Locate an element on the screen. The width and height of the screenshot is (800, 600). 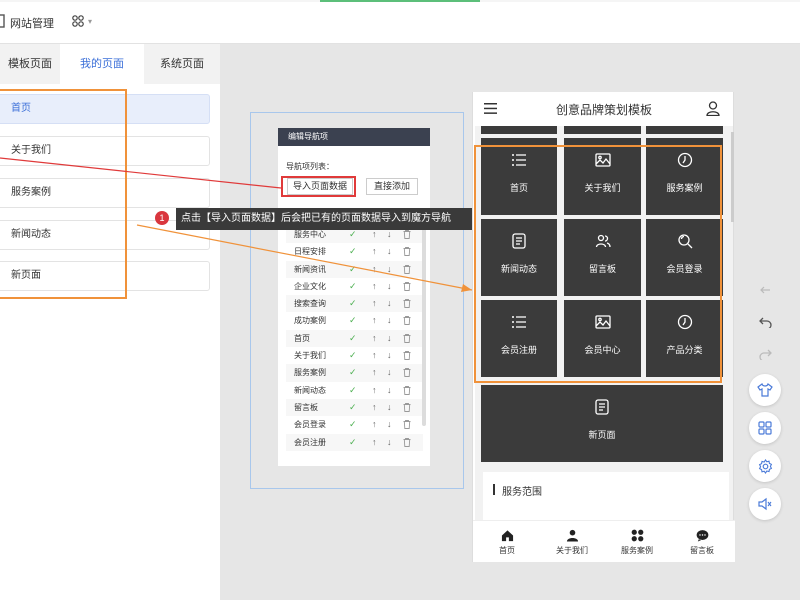
preview-scrollbar is located at coordinates (732, 177).